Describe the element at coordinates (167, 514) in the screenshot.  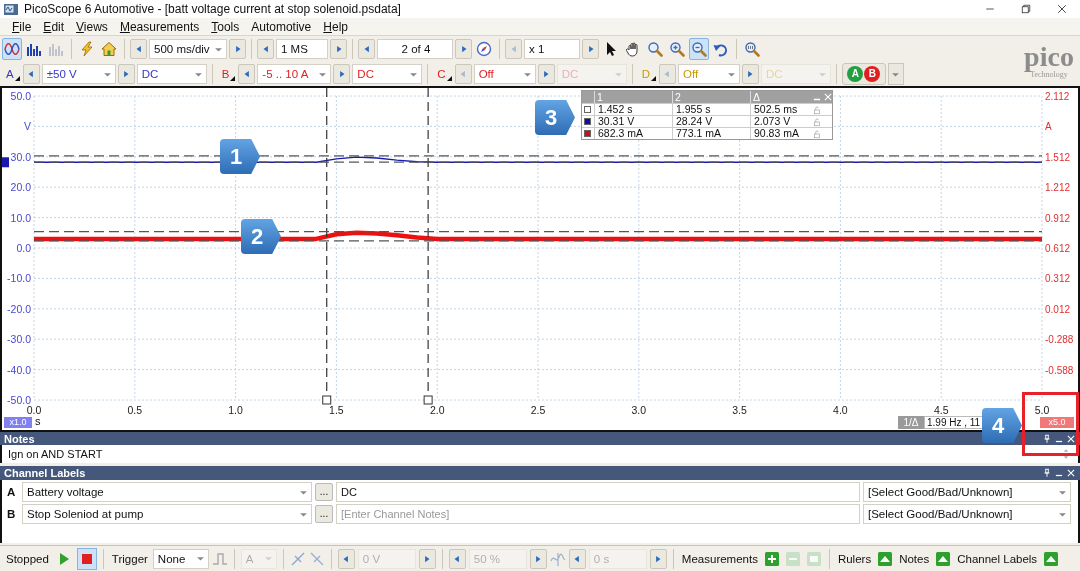
I see `label-dropdown: Stop Soleniod at pump` at that location.